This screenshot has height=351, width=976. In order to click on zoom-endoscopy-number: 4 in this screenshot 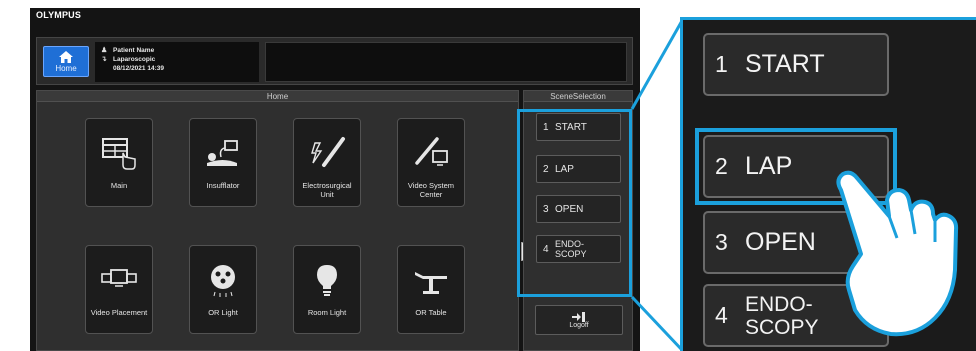, I will do `click(721, 315)`.